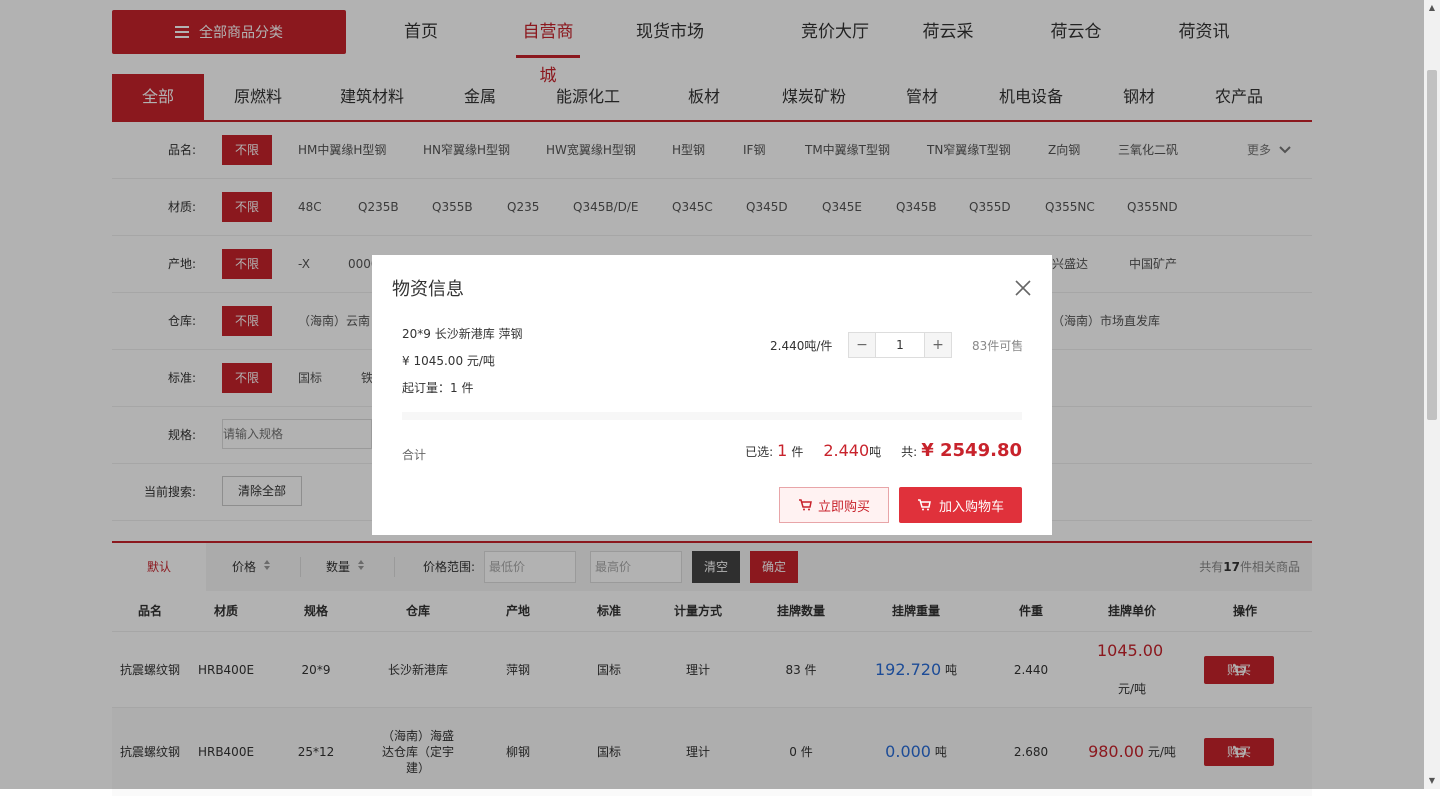  I want to click on scroll-down-icon: ▼, so click(1432, 781).